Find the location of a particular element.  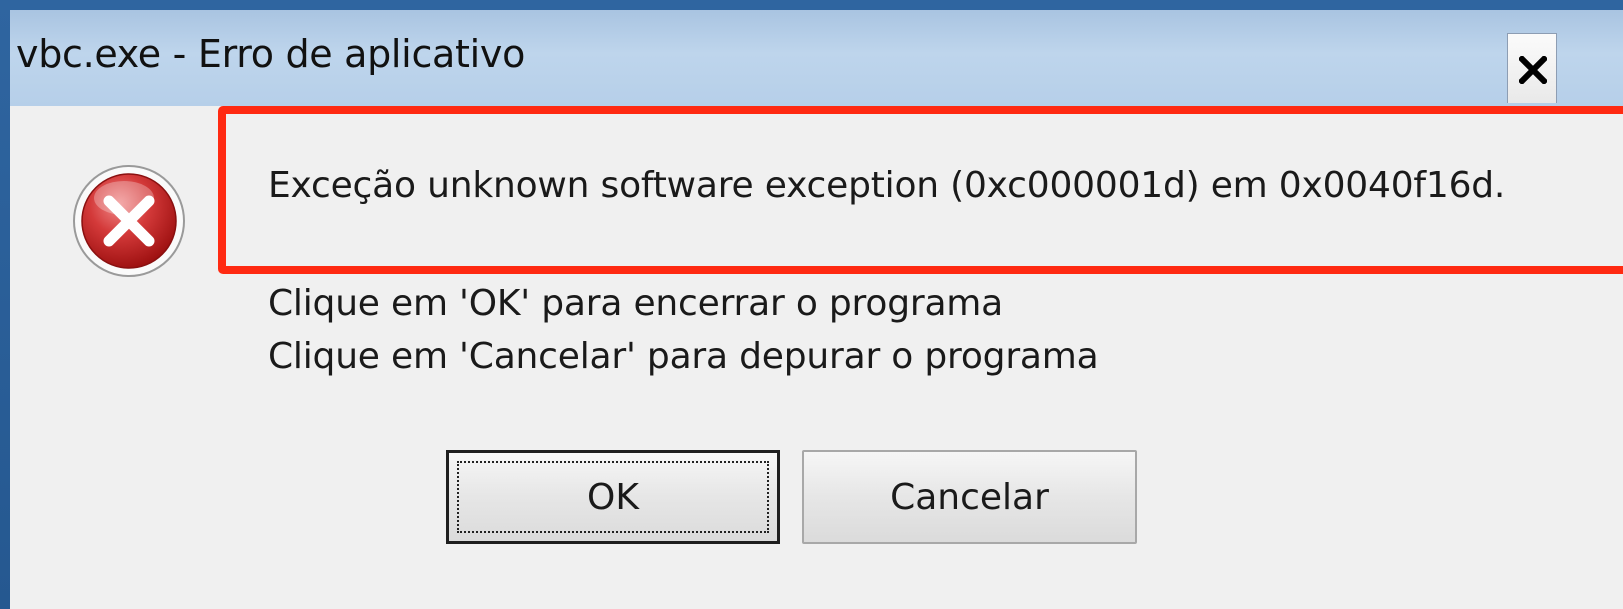

close-button is located at coordinates (1532, 68).